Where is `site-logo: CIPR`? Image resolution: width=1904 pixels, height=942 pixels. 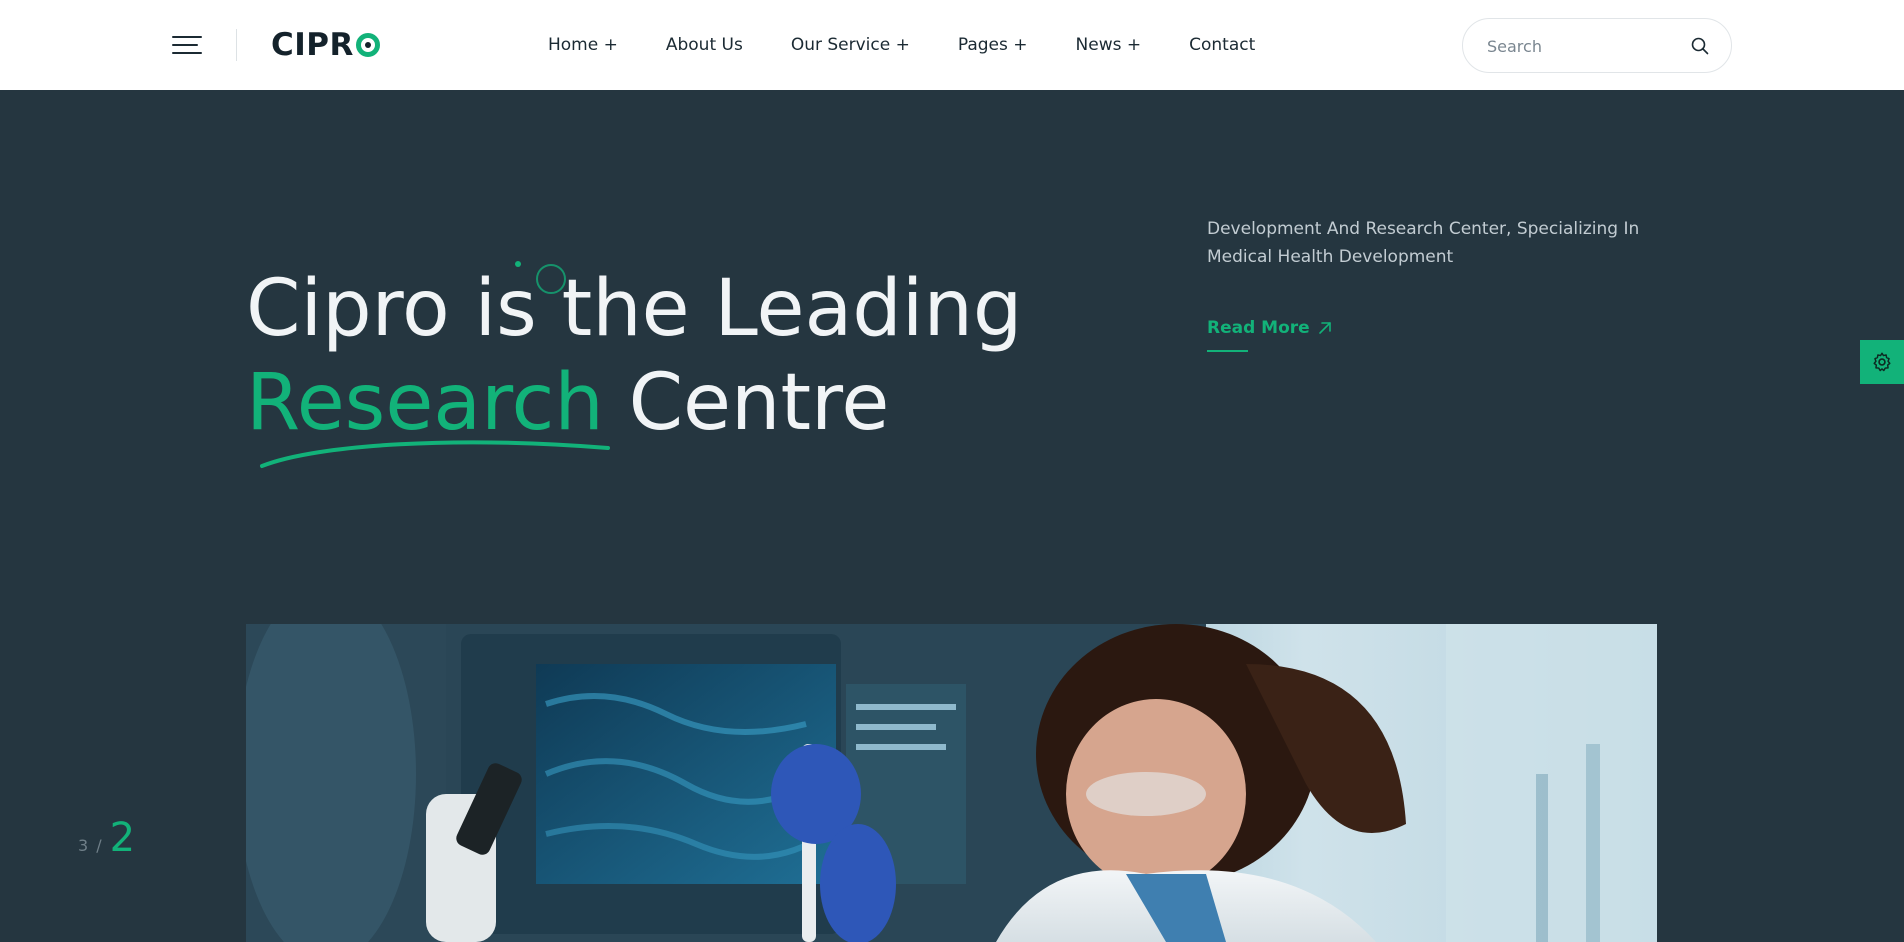 site-logo: CIPR is located at coordinates (325, 45).